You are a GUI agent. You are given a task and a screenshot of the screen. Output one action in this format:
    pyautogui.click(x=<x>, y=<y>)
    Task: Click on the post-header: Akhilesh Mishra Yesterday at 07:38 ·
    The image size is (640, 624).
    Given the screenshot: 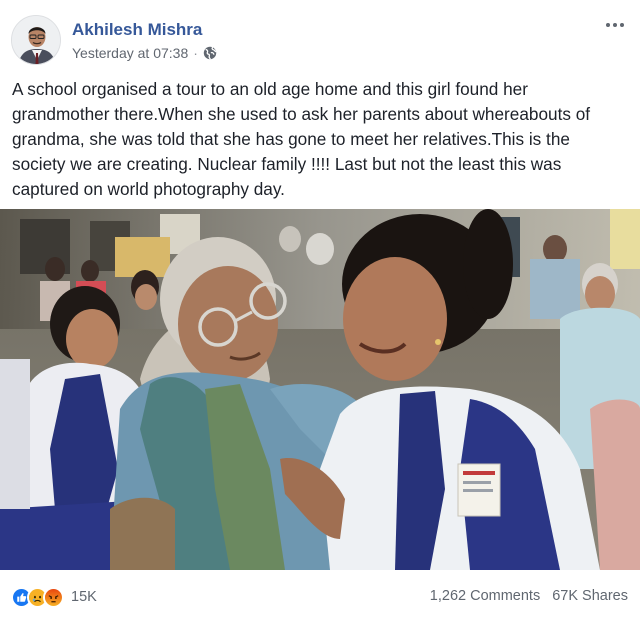 What is the action you would take?
    pyautogui.click(x=320, y=33)
    